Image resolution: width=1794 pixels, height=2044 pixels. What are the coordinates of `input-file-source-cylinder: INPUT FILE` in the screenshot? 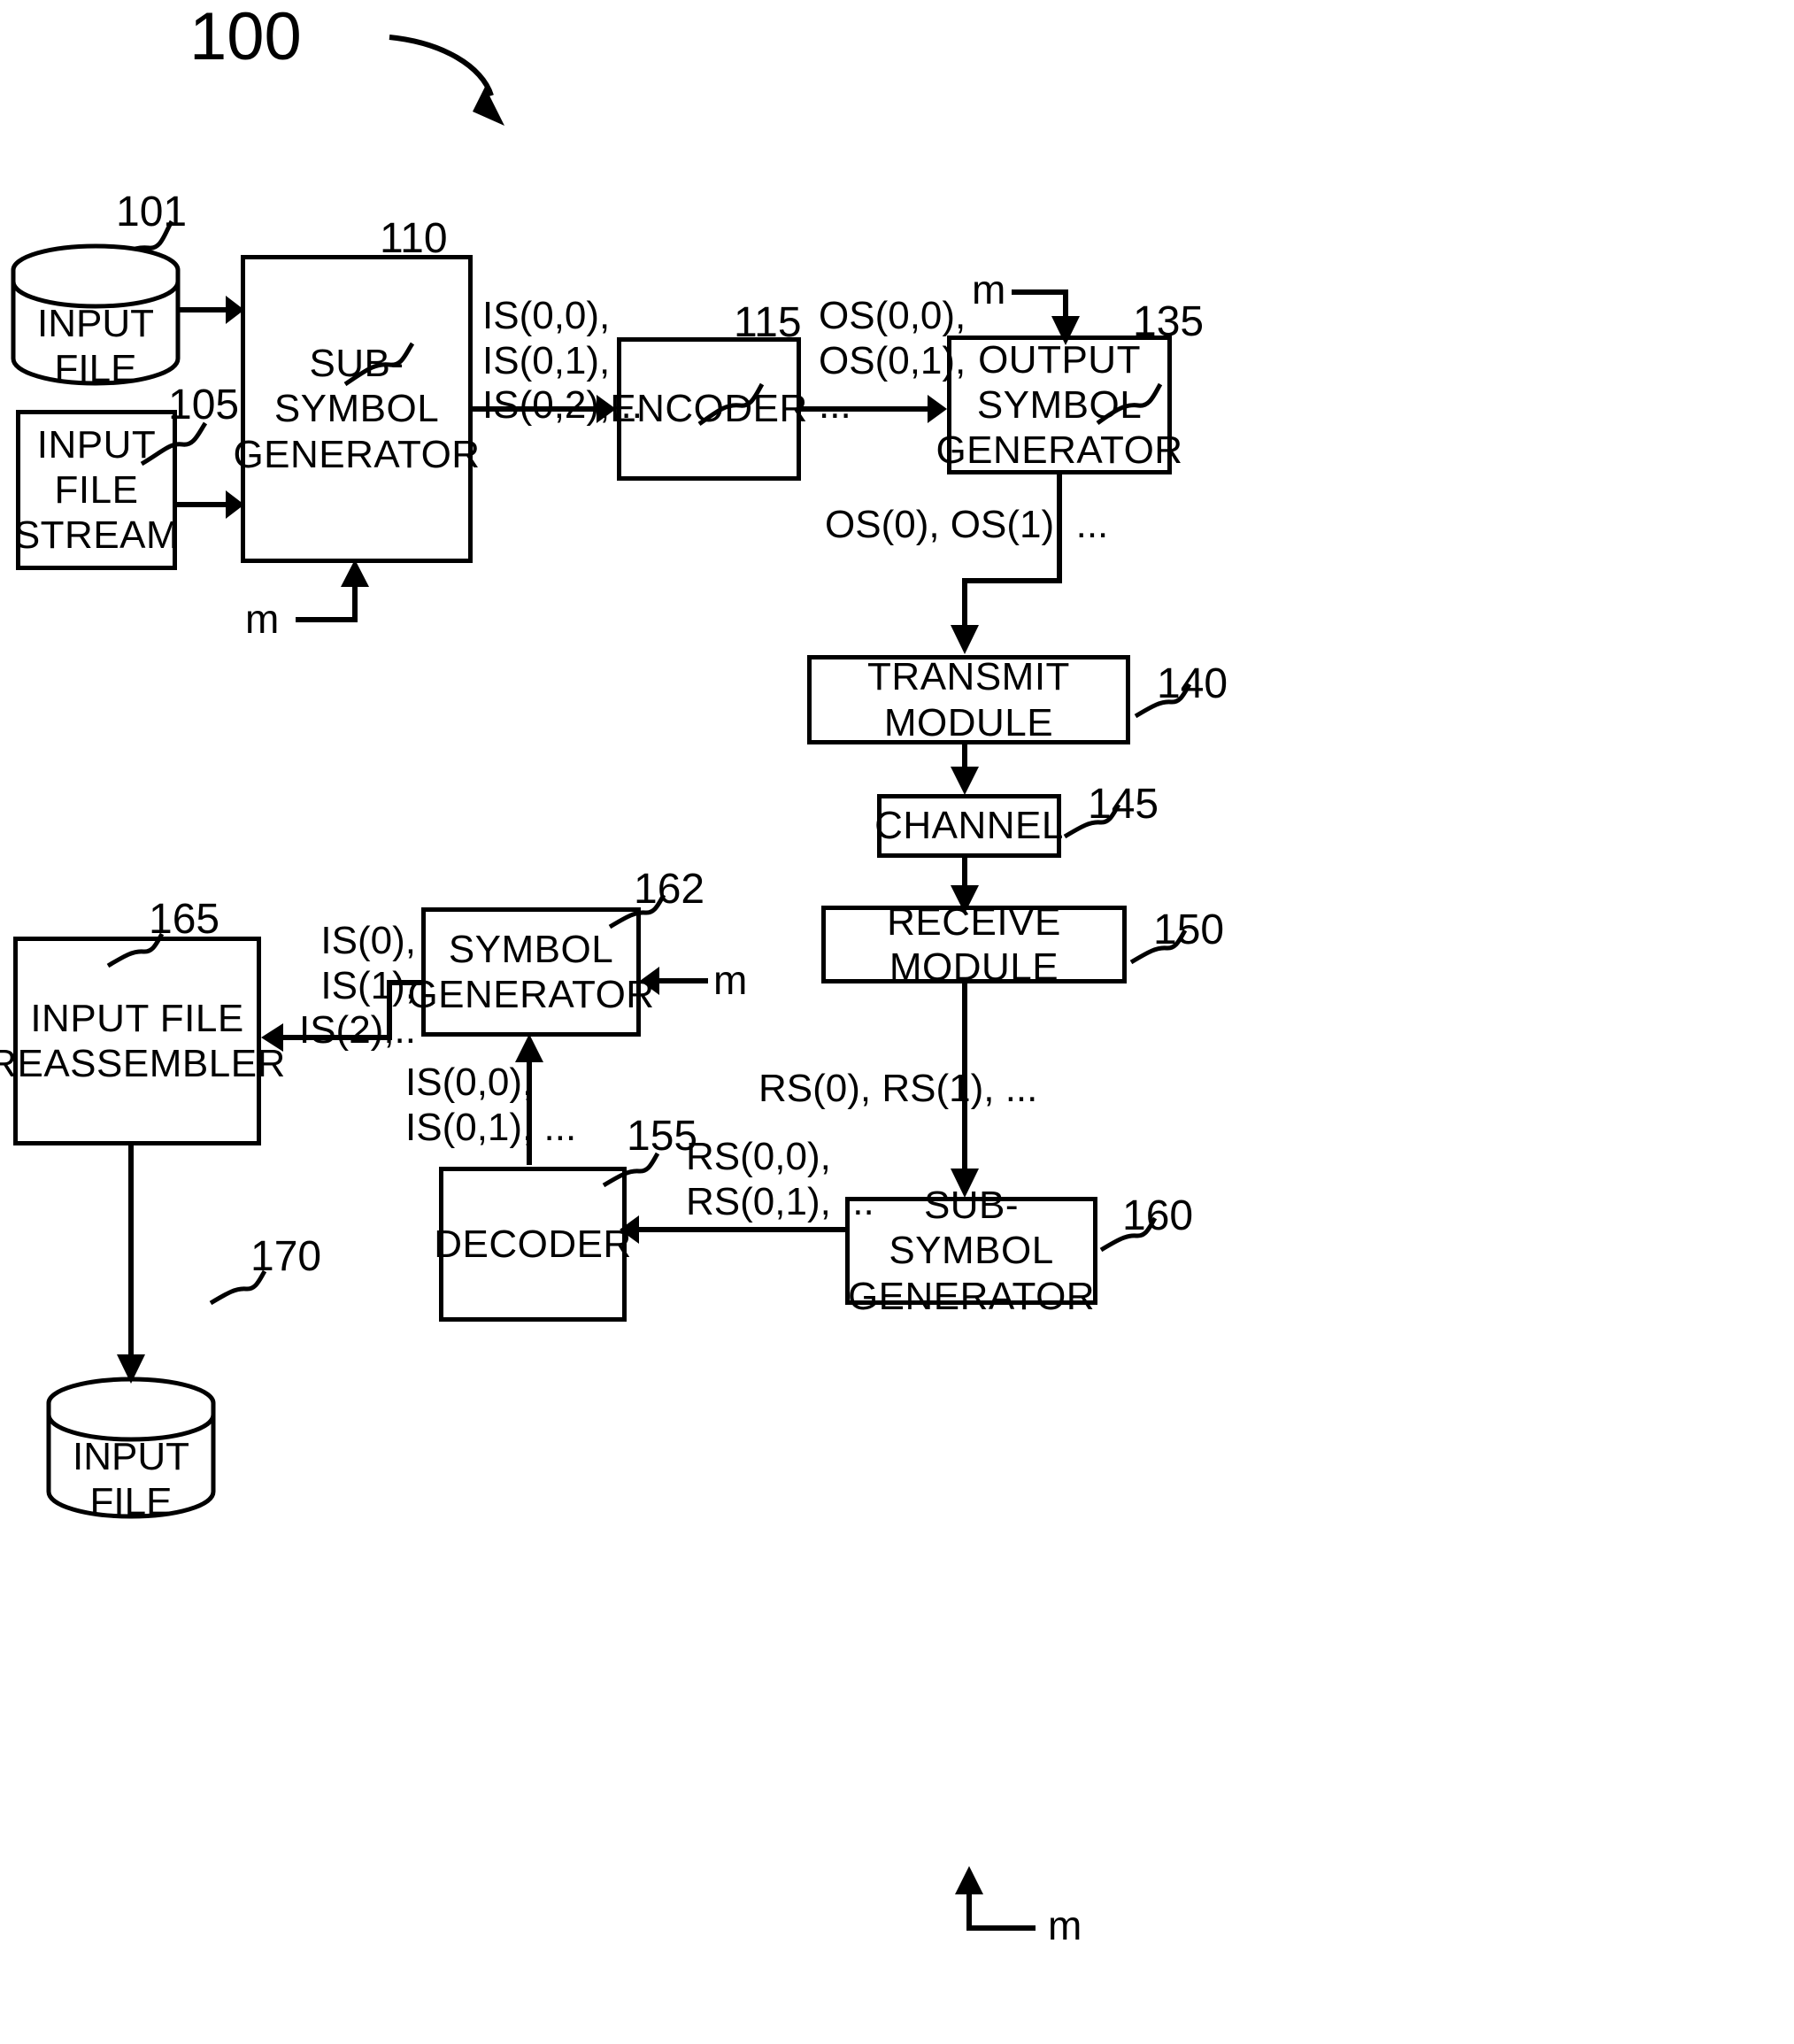 It's located at (96, 342).